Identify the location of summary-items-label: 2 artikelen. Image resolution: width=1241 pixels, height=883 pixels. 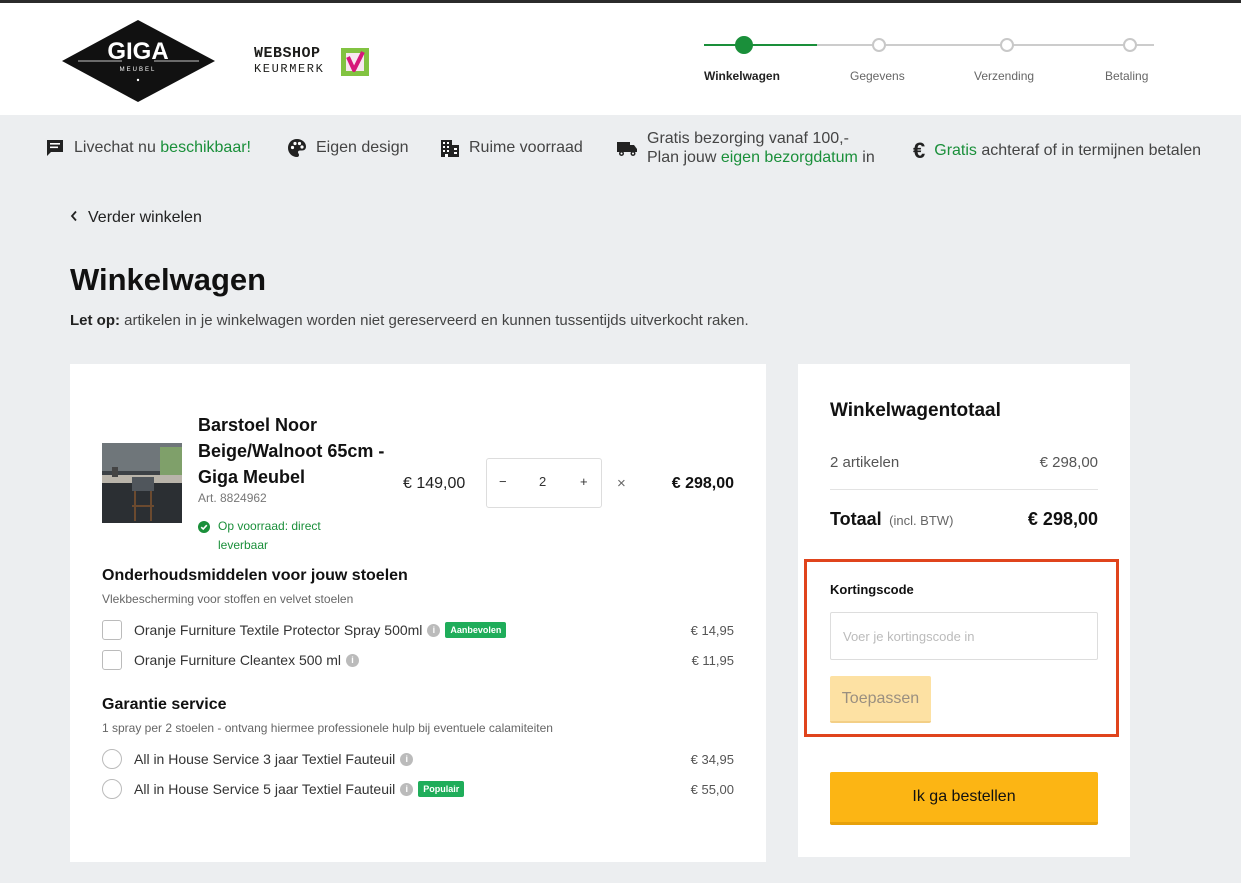
(865, 462).